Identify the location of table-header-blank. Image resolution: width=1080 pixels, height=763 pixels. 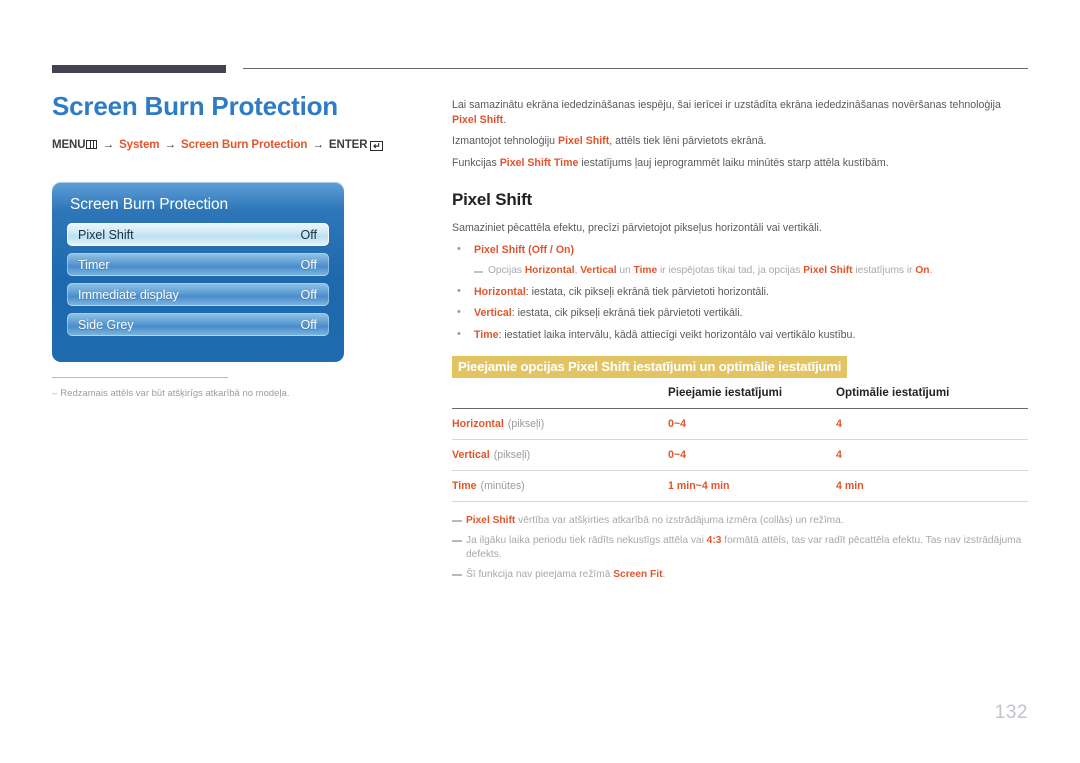
(560, 397).